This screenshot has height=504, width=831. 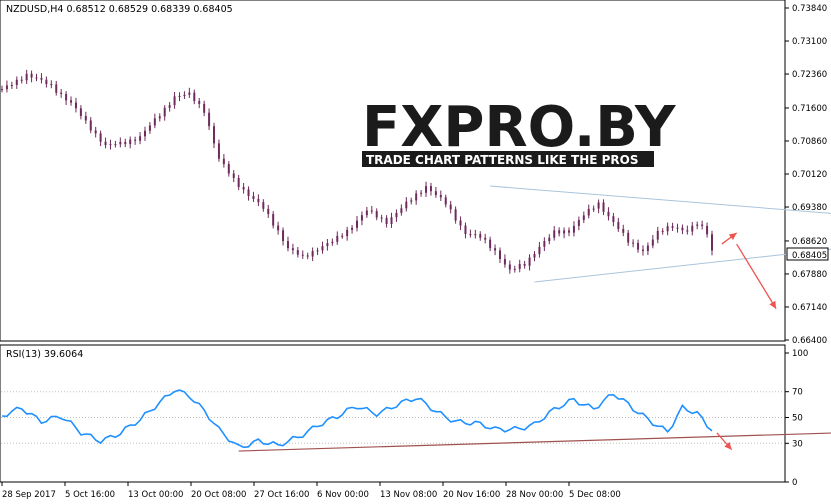 I want to click on rsi-header: RSI(13) 39.6064, so click(x=44, y=354).